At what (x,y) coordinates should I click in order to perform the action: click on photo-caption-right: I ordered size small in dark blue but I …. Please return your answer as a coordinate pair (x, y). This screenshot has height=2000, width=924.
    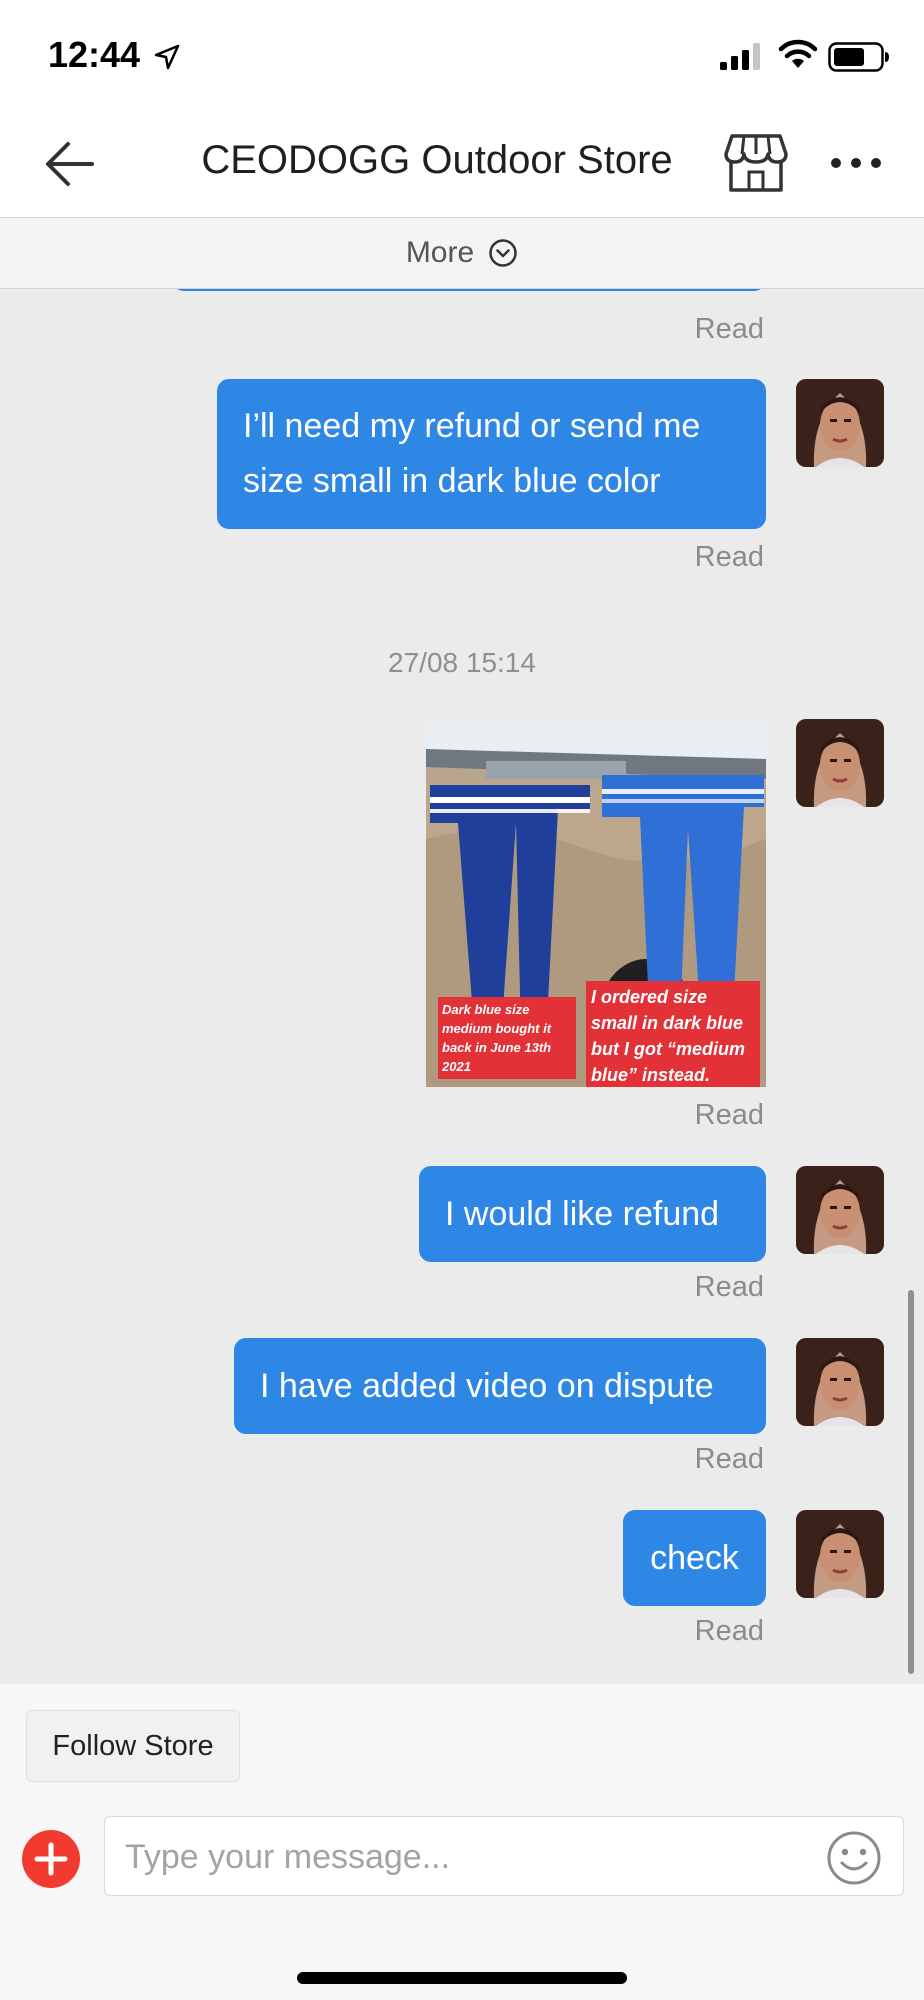
    Looking at the image, I should click on (673, 1034).